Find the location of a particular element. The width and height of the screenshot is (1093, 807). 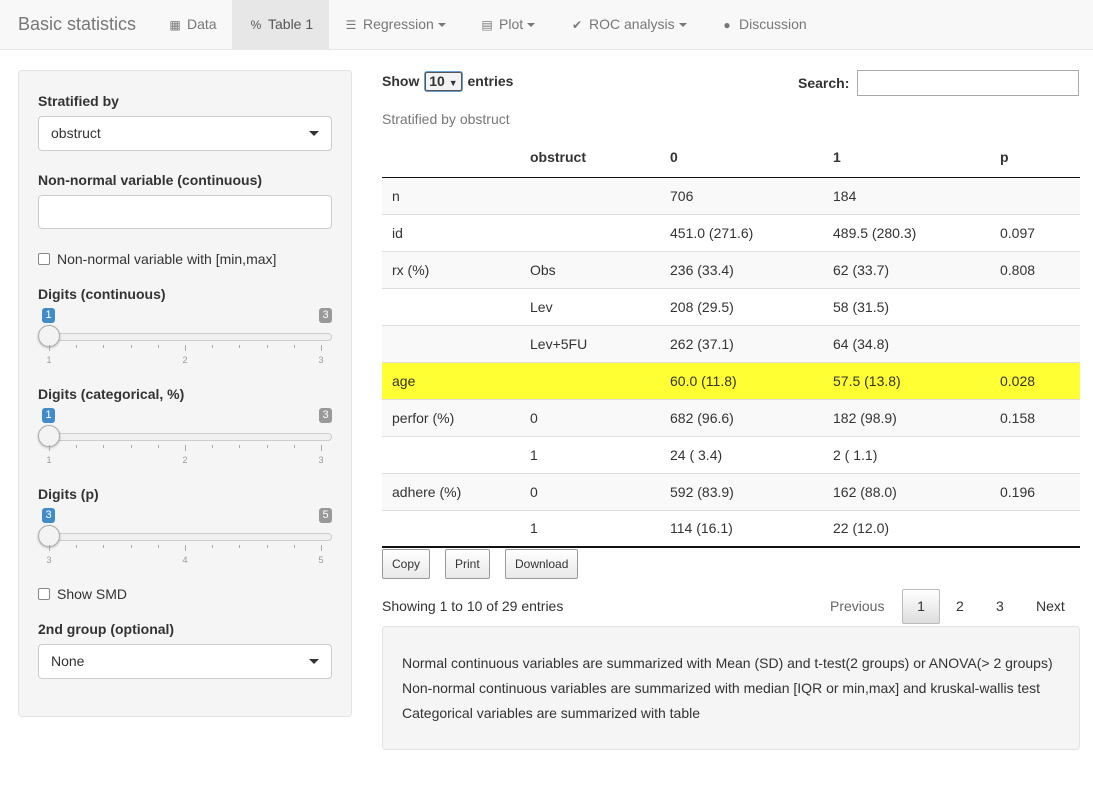

stratified-value: obstruct is located at coordinates (76, 133).